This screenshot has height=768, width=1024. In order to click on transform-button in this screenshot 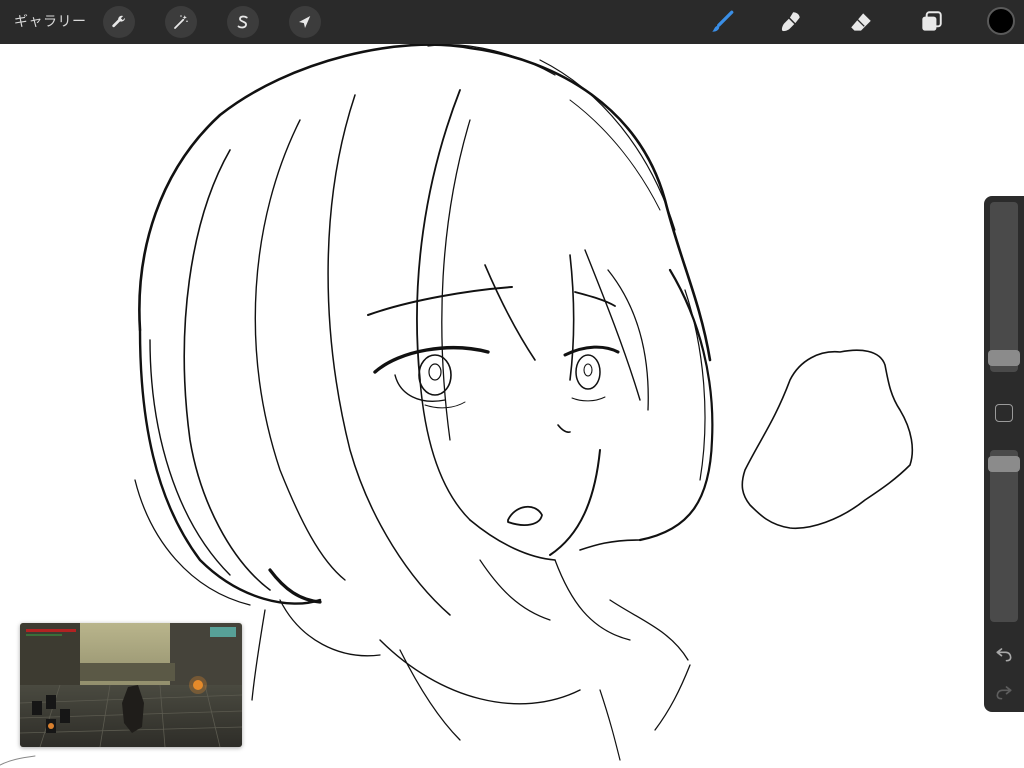, I will do `click(305, 22)`.